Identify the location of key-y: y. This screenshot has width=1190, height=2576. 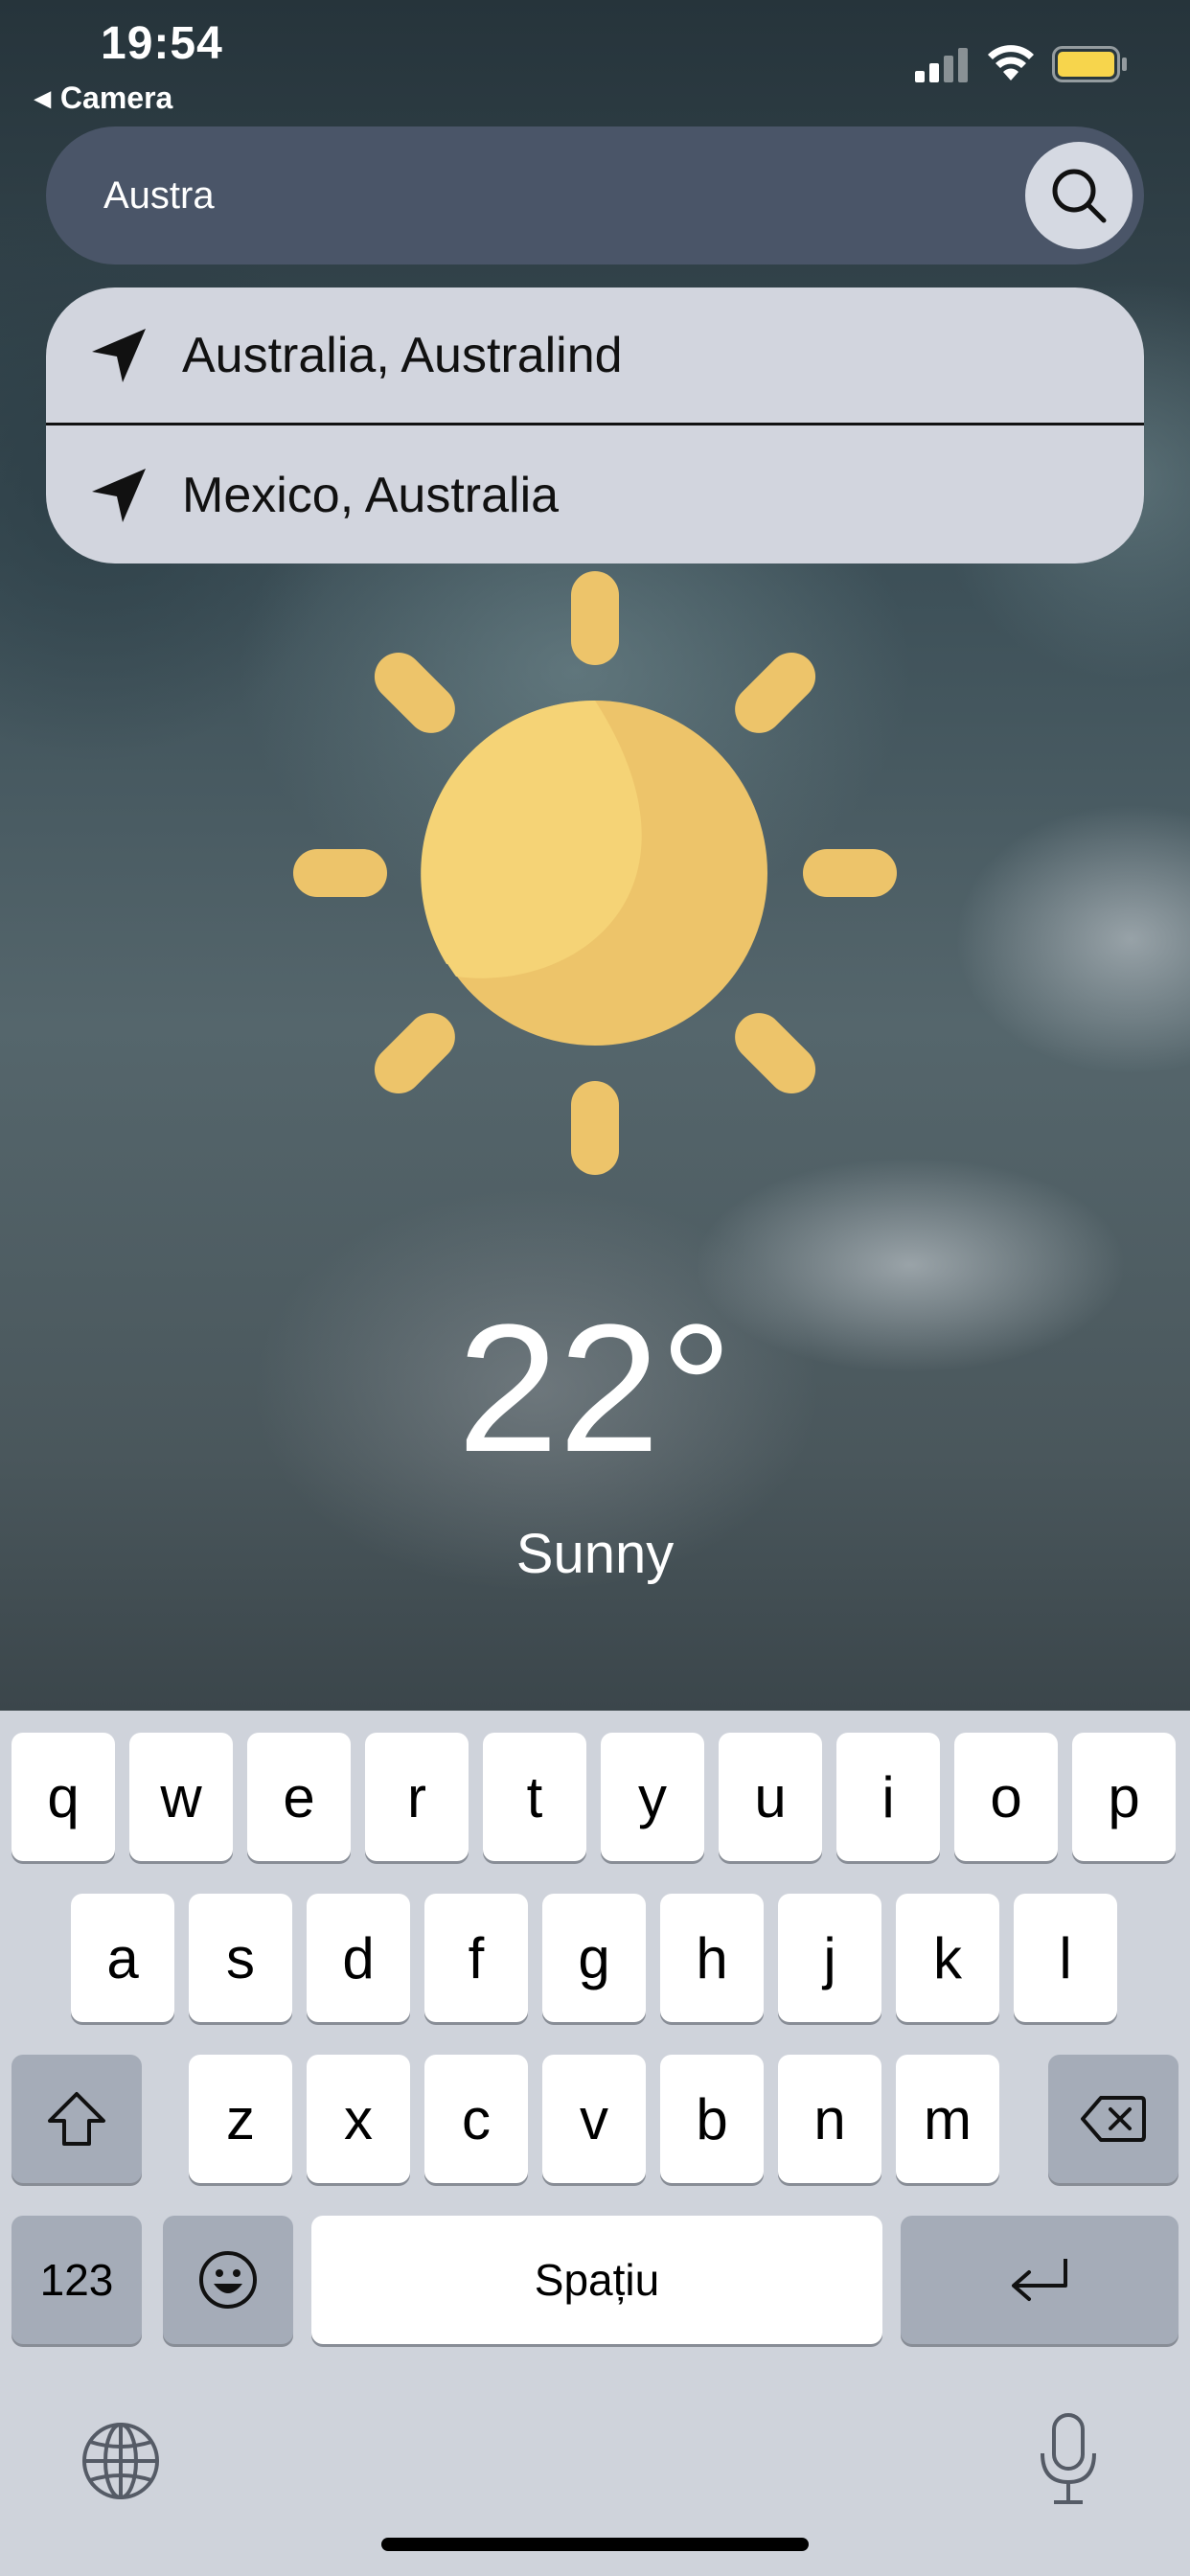
(653, 1797).